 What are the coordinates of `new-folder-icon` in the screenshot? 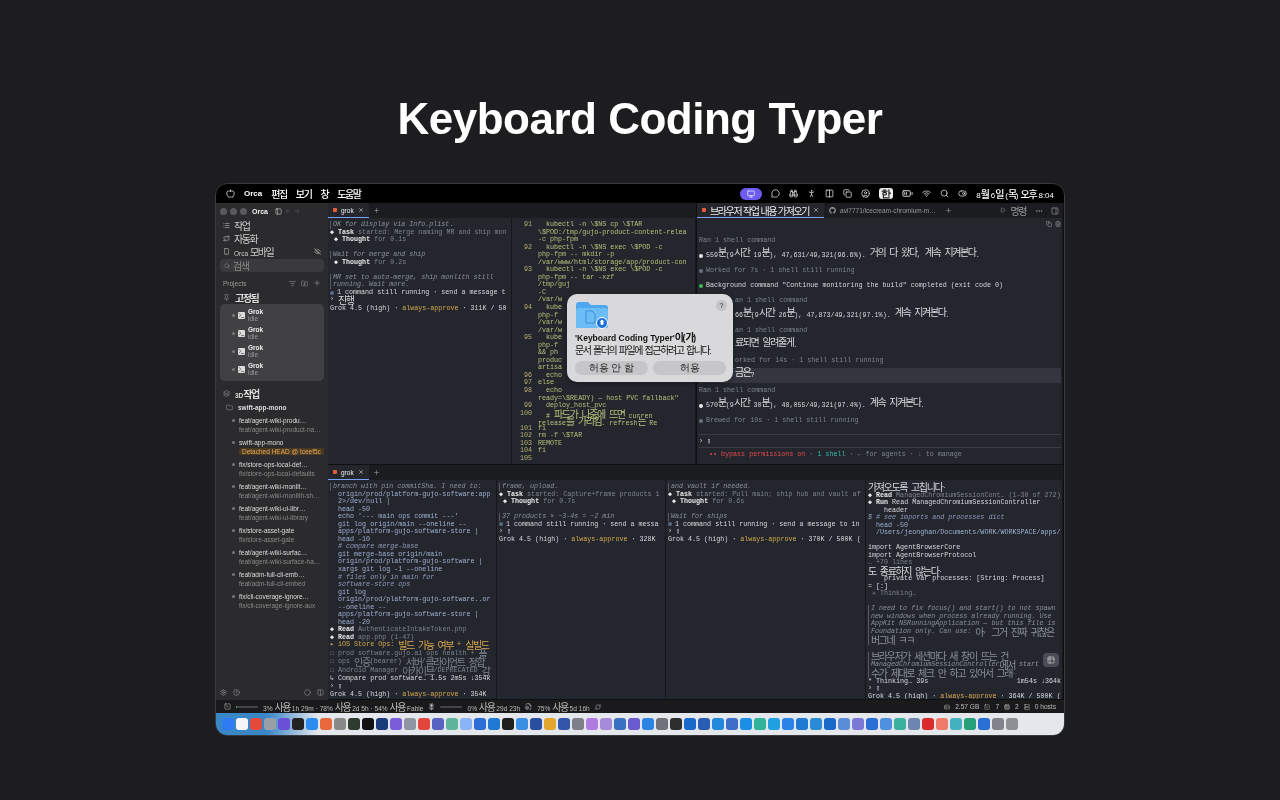 It's located at (304, 283).